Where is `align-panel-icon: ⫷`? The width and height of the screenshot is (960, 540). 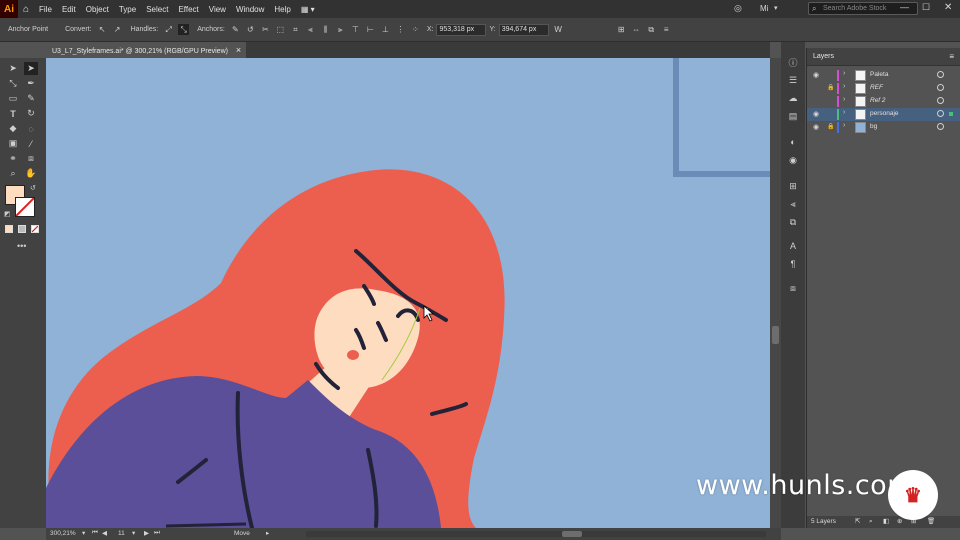 align-panel-icon: ⫷ is located at coordinates (793, 204).